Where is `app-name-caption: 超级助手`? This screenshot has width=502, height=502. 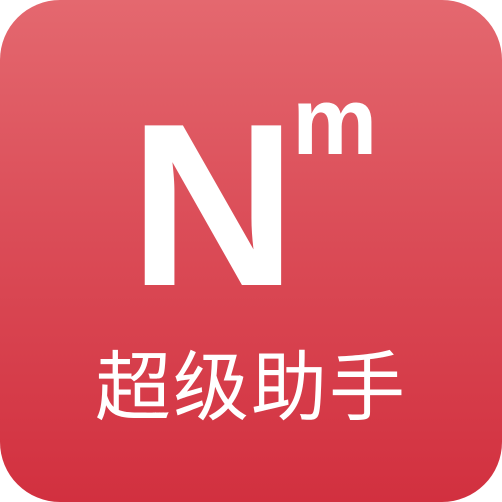 app-name-caption: 超级助手 is located at coordinates (251, 387).